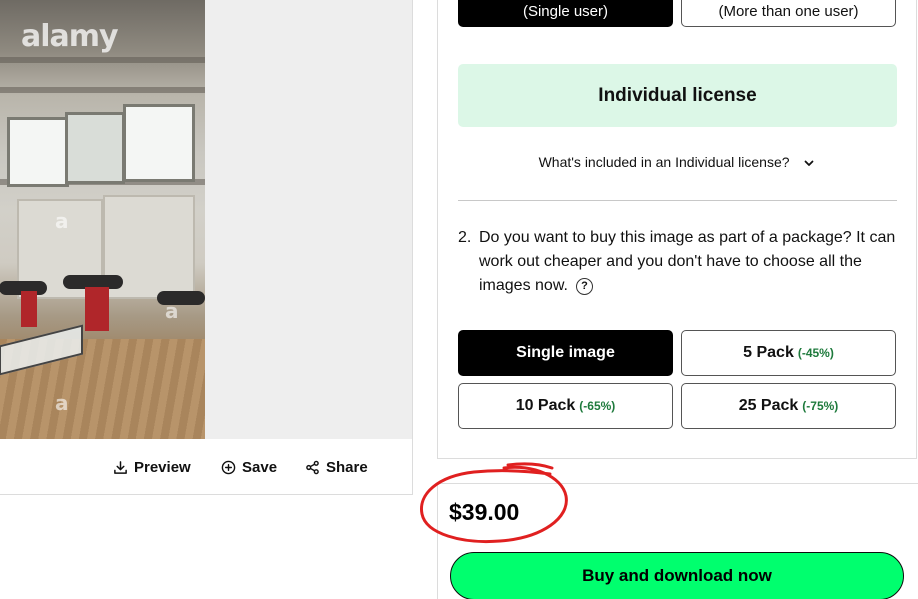 This screenshot has height=599, width=918. Describe the element at coordinates (484, 512) in the screenshot. I see `price-label: $39.00` at that location.